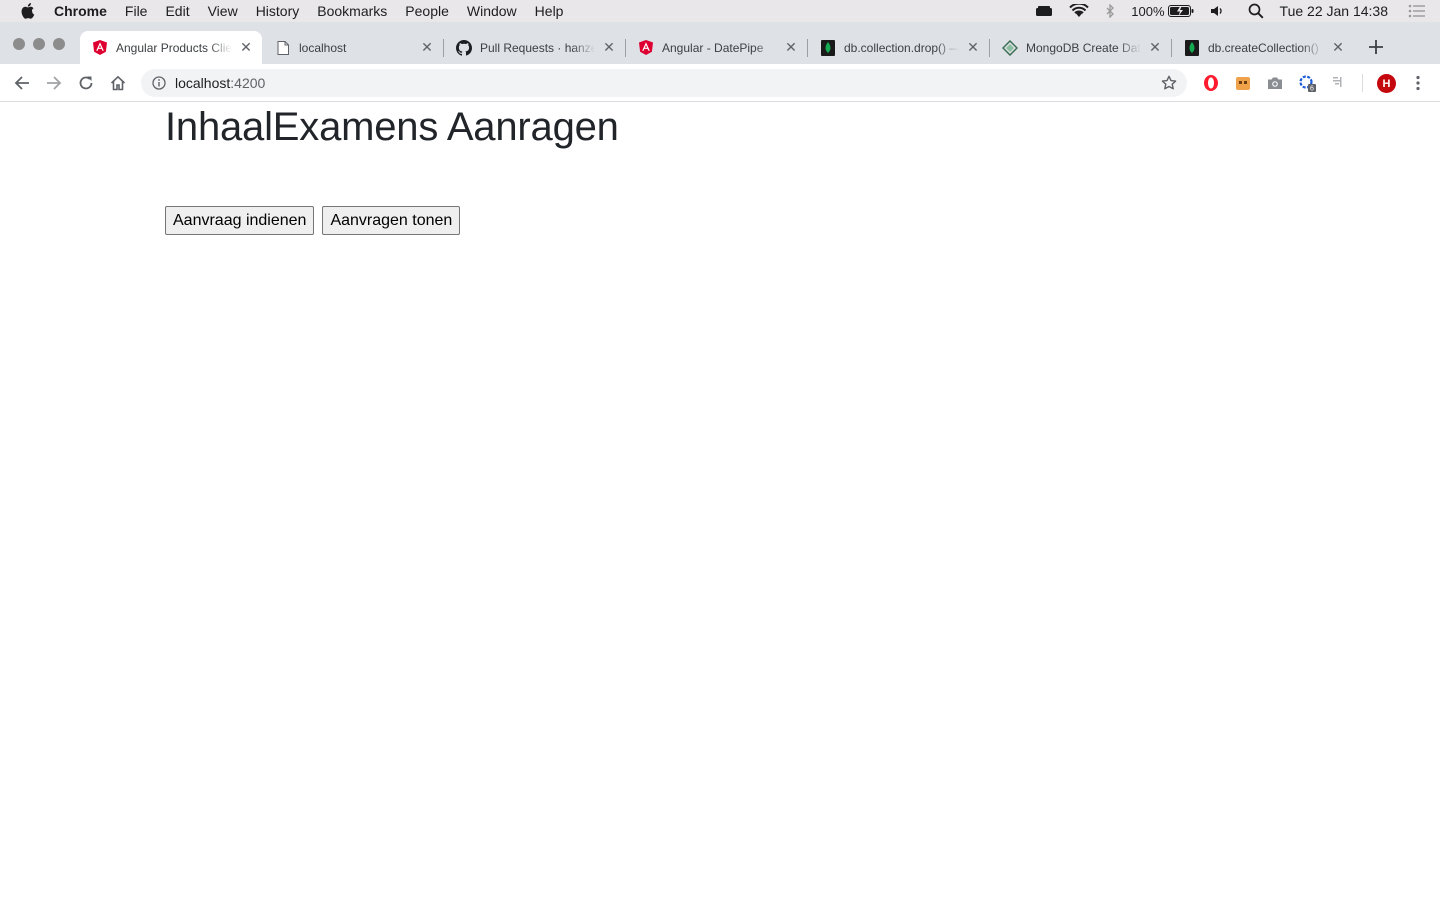 This screenshot has height=900, width=1440. Describe the element at coordinates (136, 11) in the screenshot. I see `menu-file: File` at that location.